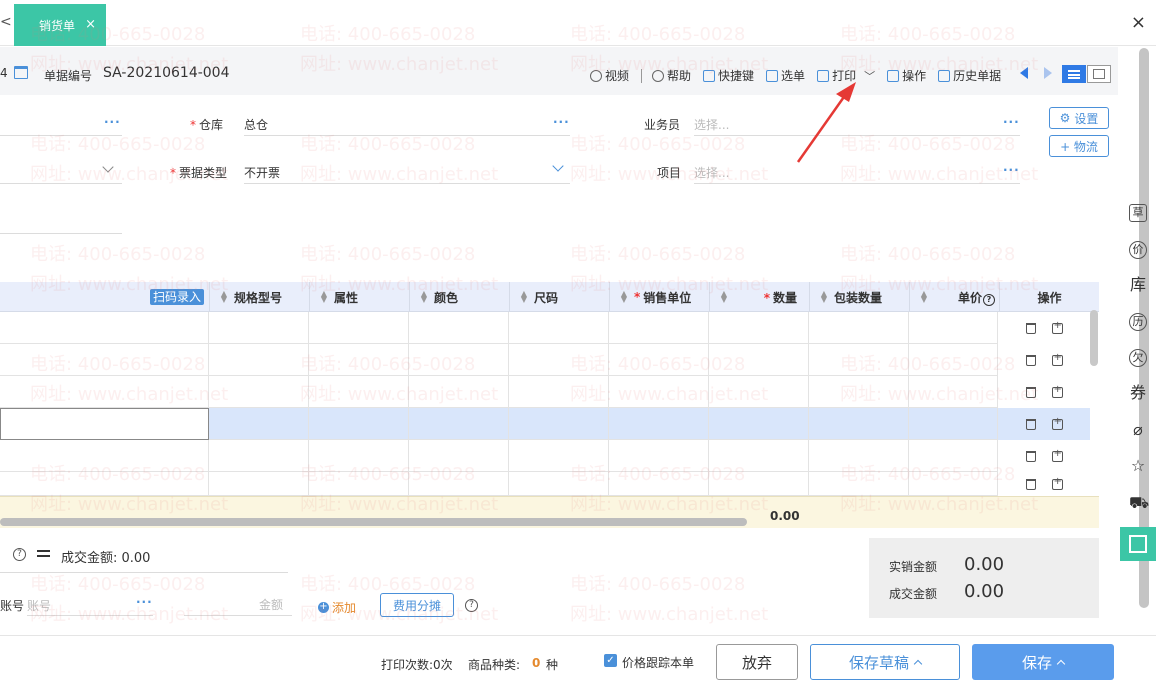 Image resolution: width=1156 pixels, height=684 pixels. What do you see at coordinates (1138, 394) in the screenshot?
I see `coupon-icon: 券` at bounding box center [1138, 394].